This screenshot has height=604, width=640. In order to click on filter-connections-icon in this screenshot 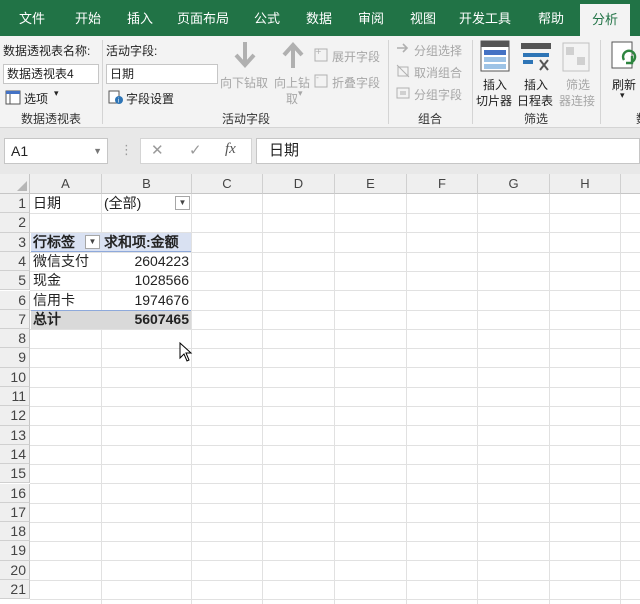, I will do `click(576, 58)`.